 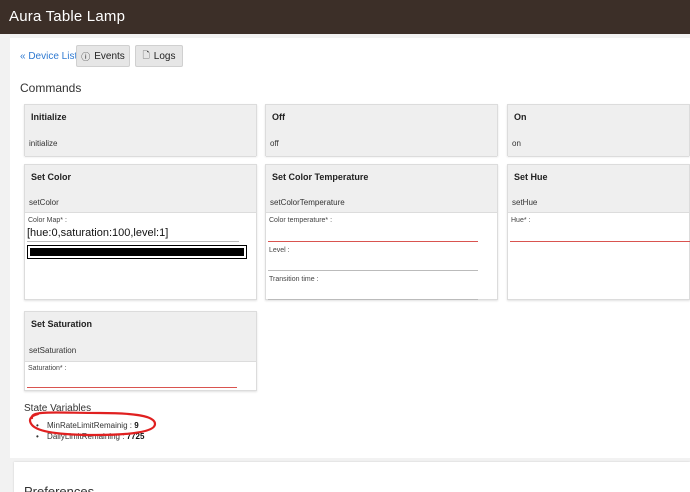 What do you see at coordinates (59, 488) in the screenshot?
I see `preferences-title: Preferences` at bounding box center [59, 488].